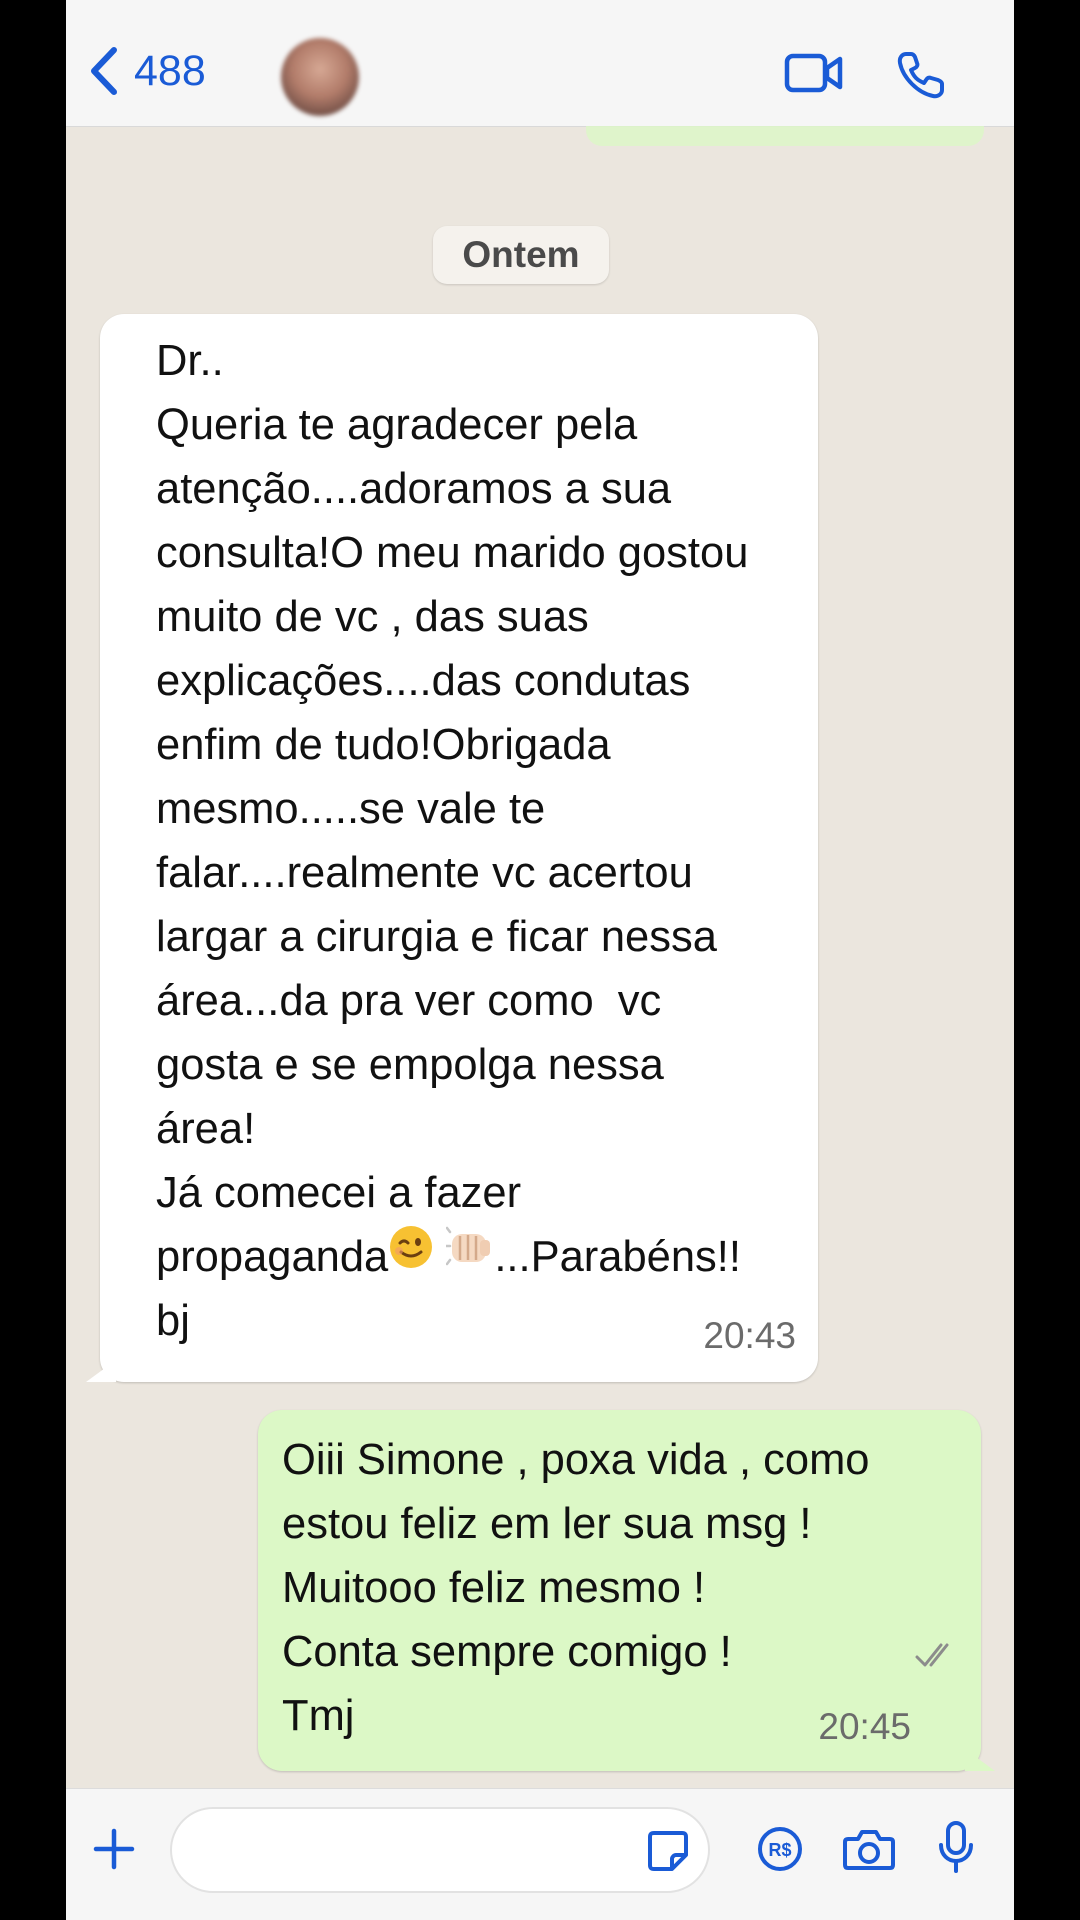 This screenshot has height=1920, width=1080. Describe the element at coordinates (540, 63) in the screenshot. I see `chat-header: 488` at that location.